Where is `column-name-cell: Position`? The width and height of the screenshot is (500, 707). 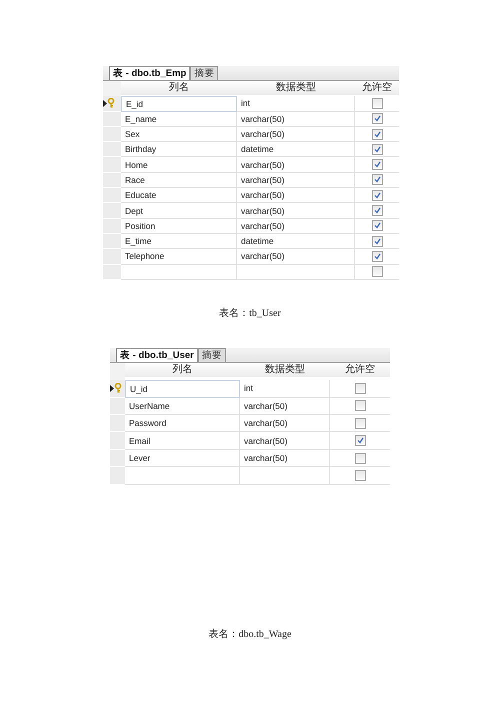 column-name-cell: Position is located at coordinates (179, 226).